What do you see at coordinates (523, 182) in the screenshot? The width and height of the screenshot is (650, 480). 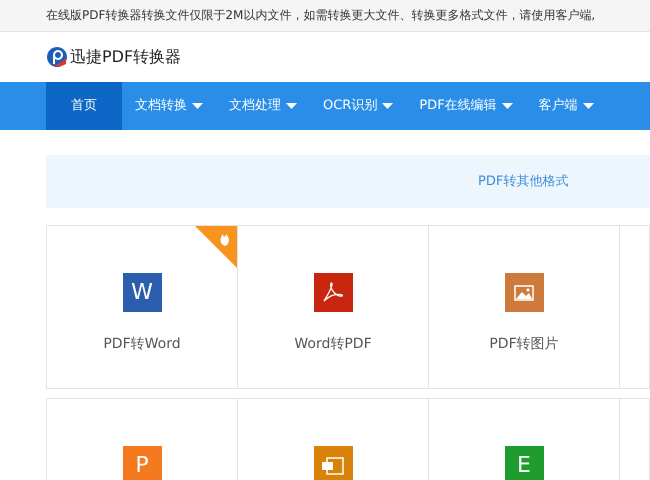 I see `section-title: PDF转其他格式` at bounding box center [523, 182].